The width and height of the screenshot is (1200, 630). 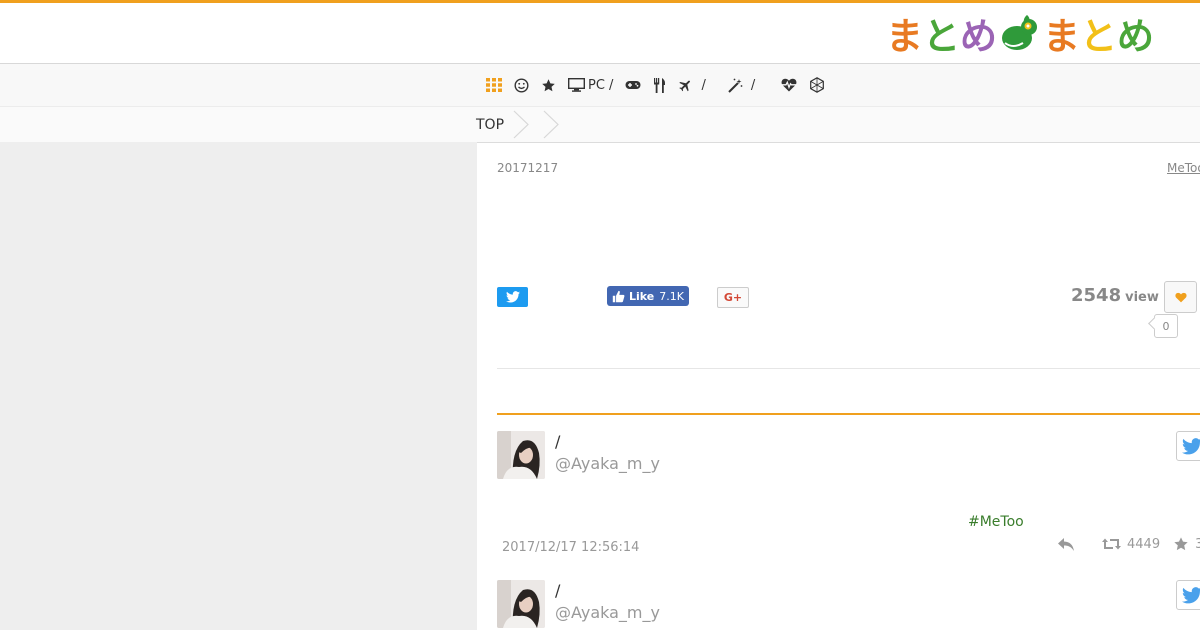 I want to click on magic-wand-icon, so click(x=735, y=85).